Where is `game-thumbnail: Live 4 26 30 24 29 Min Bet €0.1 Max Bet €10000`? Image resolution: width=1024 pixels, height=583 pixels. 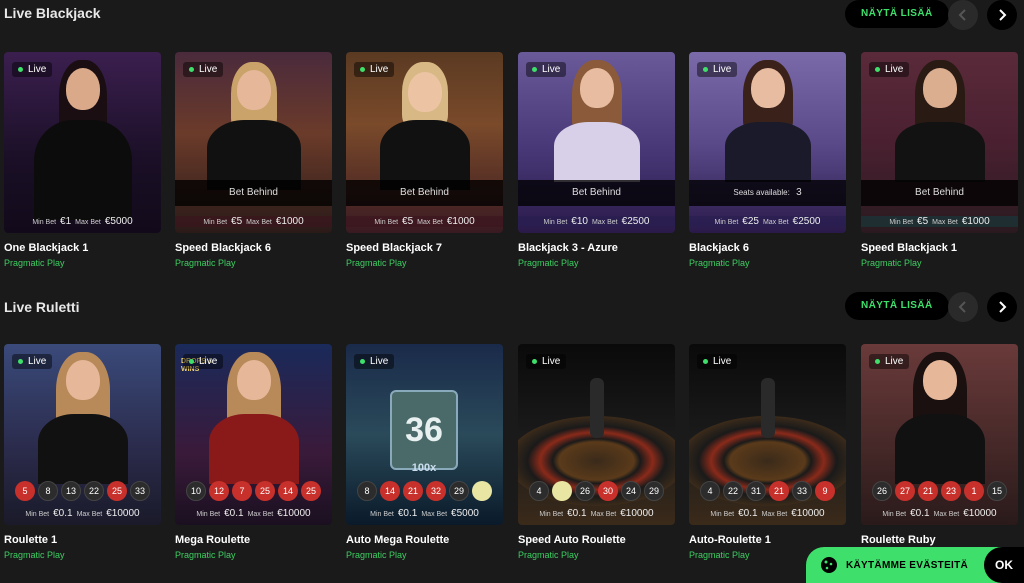
game-thumbnail: Live 4 26 30 24 29 Min Bet €0.1 Max Bet €10000 is located at coordinates (596, 434).